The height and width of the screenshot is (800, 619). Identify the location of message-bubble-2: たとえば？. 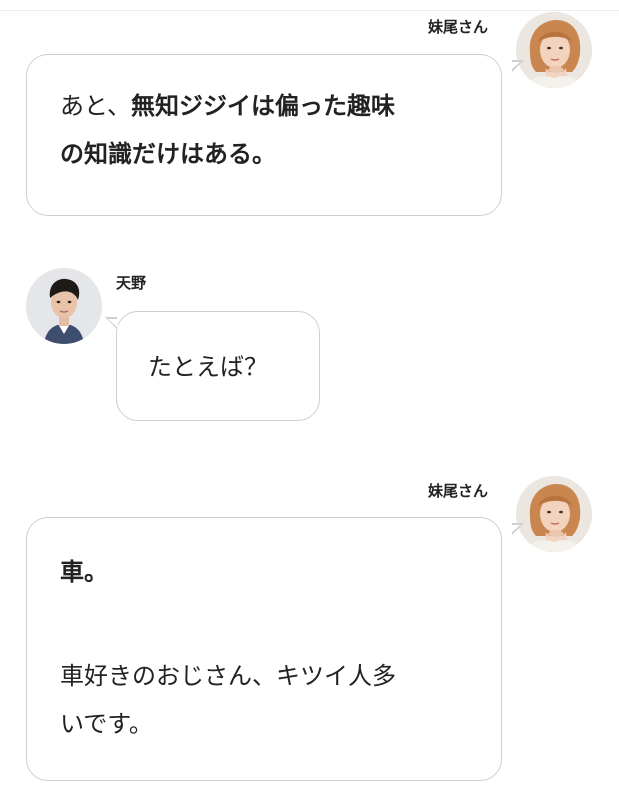
(212, 366).